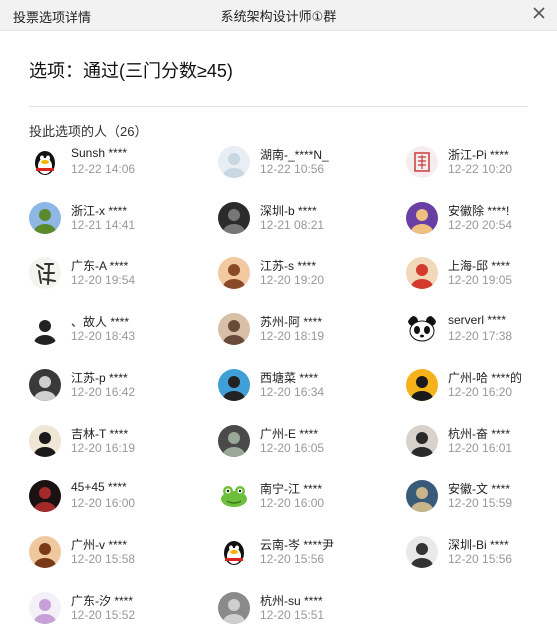 The width and height of the screenshot is (557, 634). What do you see at coordinates (100, 266) in the screenshot?
I see `voter-name: 广东-A ****` at bounding box center [100, 266].